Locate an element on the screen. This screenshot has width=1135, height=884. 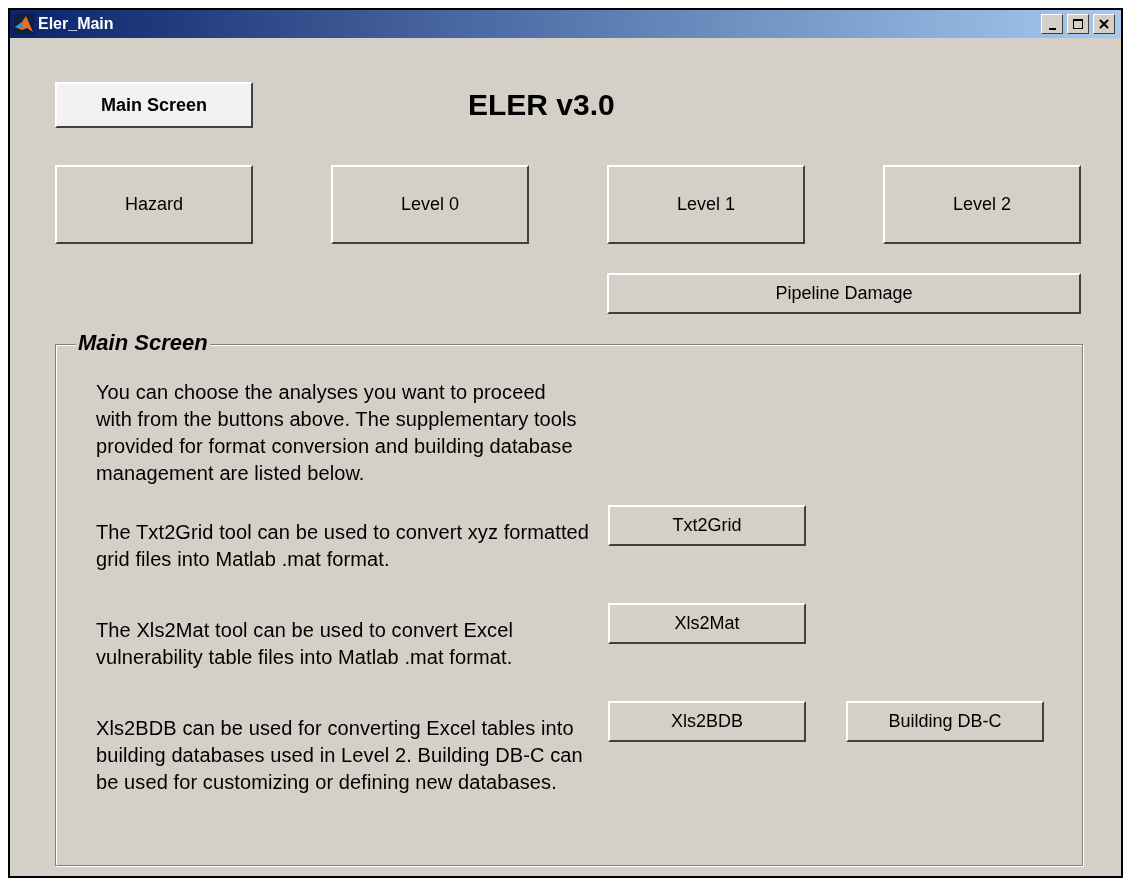
pipeline-damage-button: Pipeline Damage is located at coordinates (844, 293).